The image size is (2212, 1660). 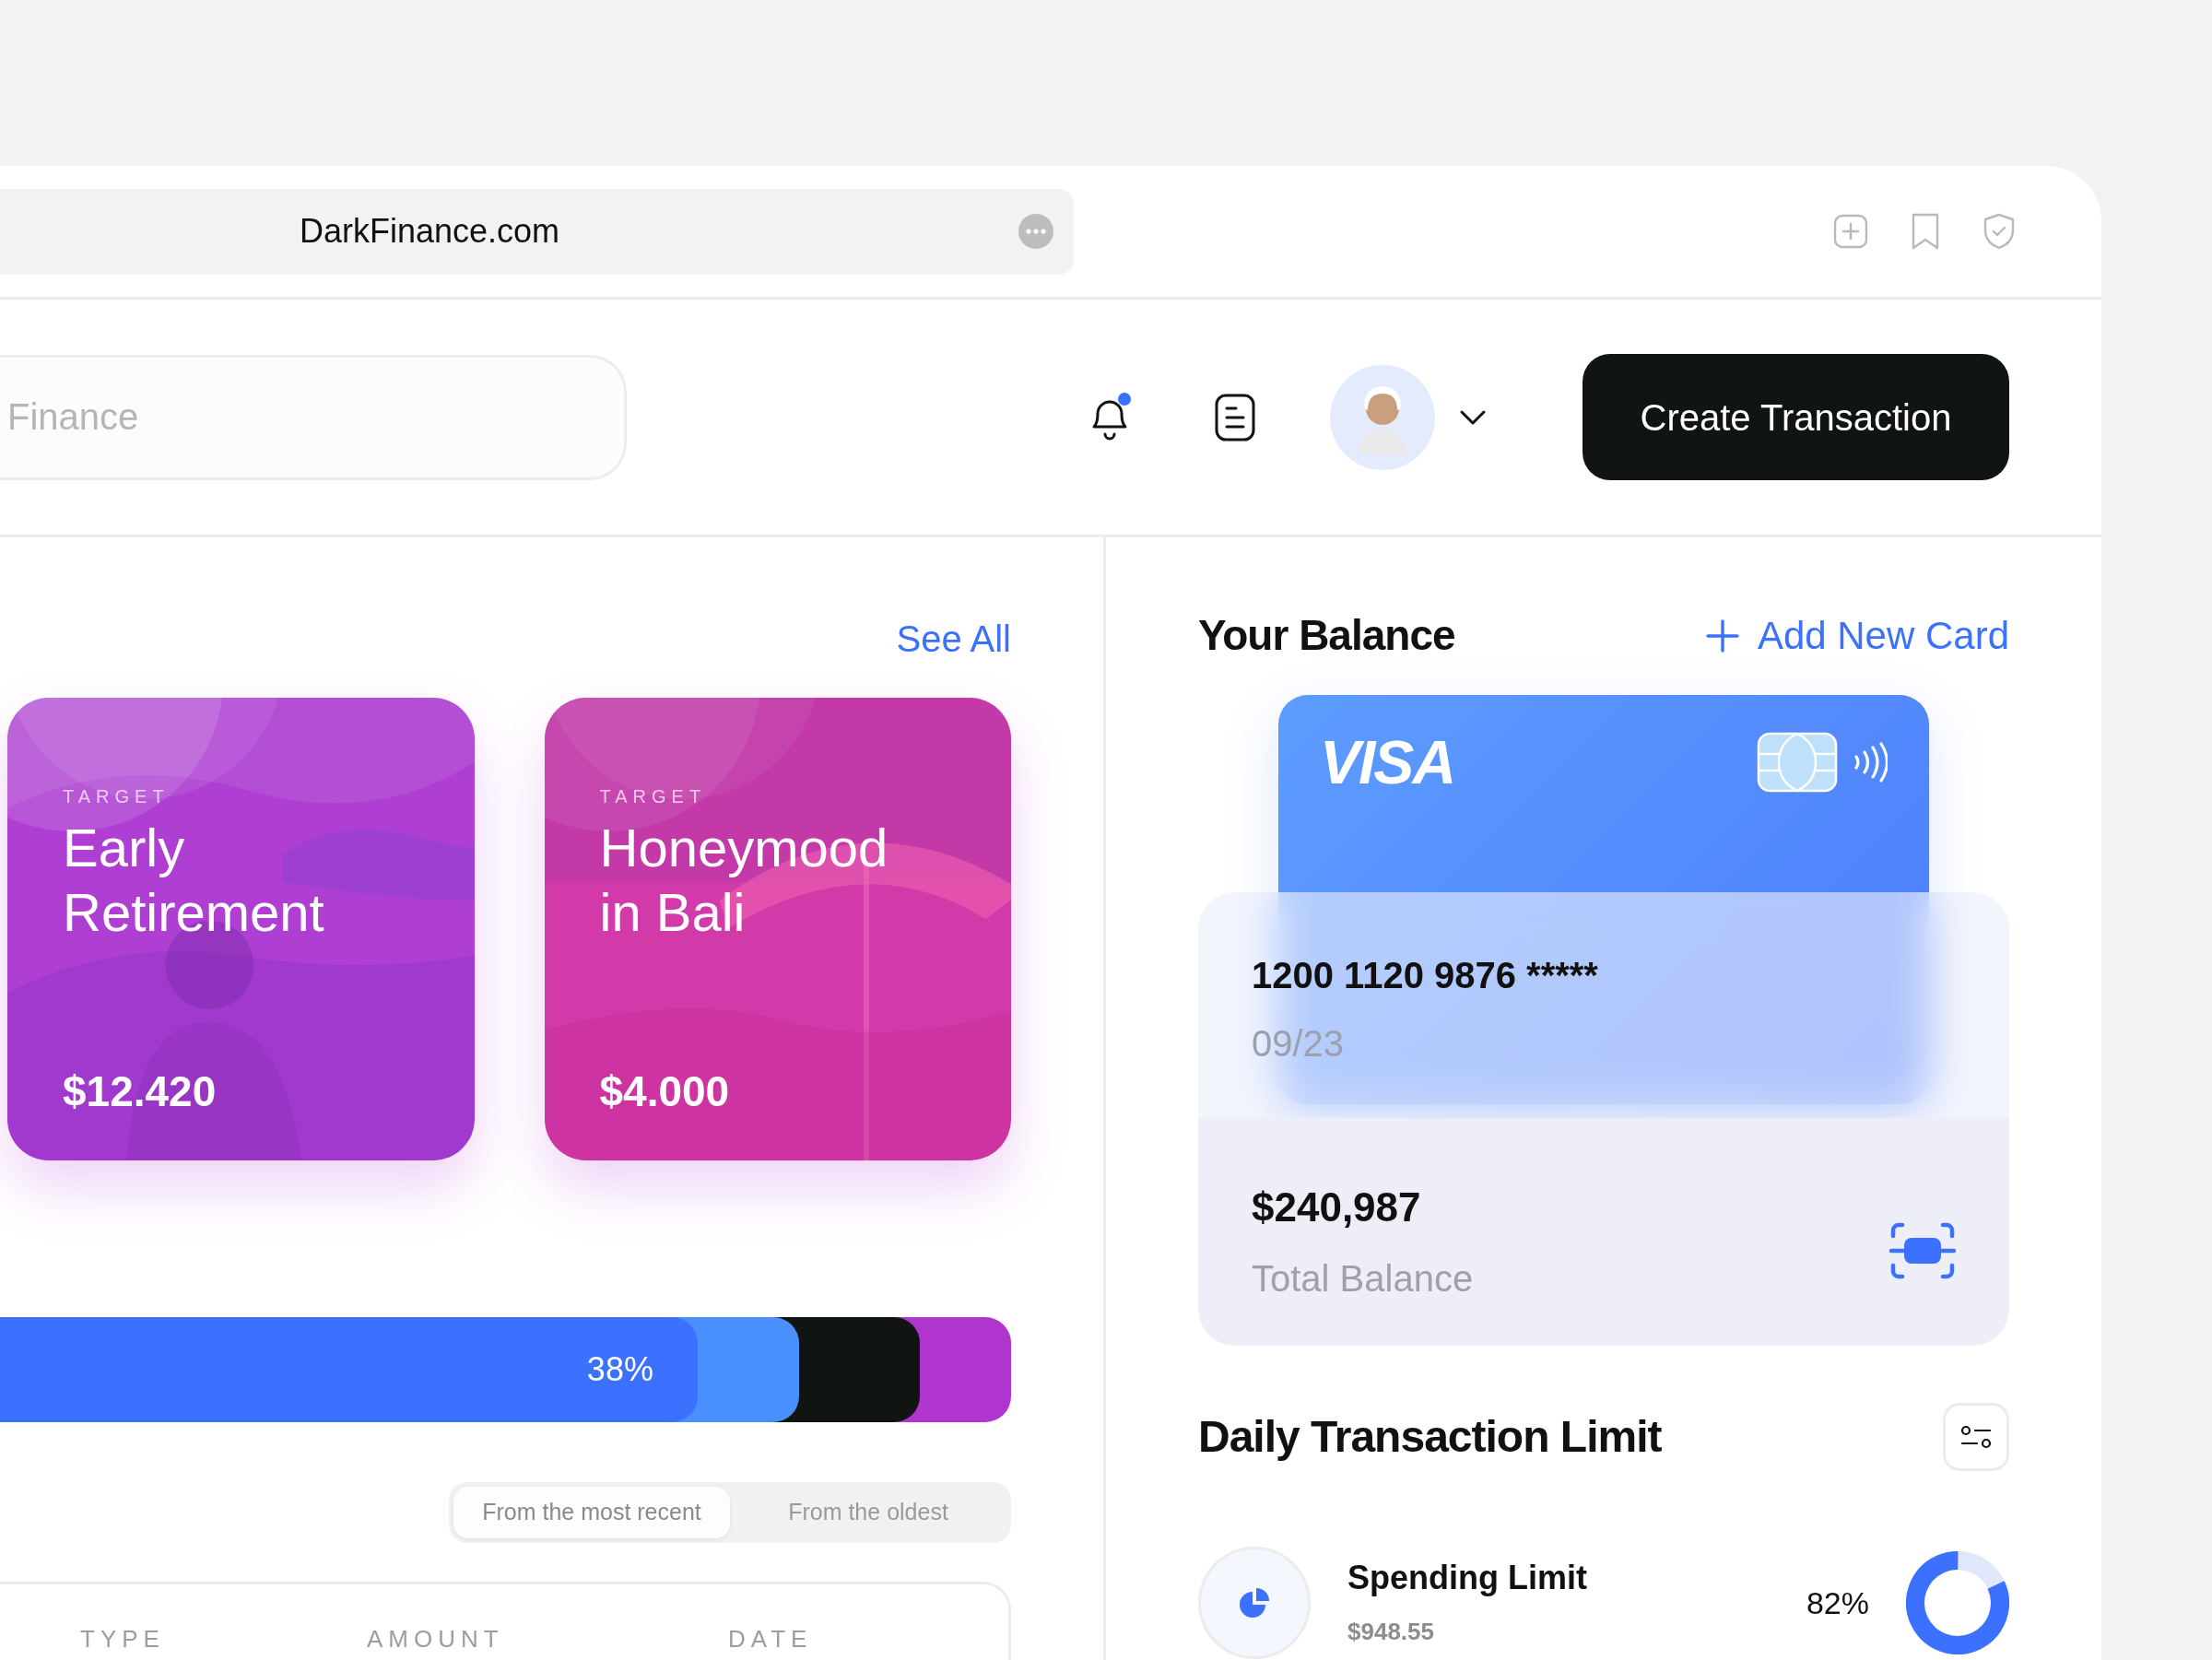 I want to click on limit-amount: $948.55, so click(x=1391, y=1631).